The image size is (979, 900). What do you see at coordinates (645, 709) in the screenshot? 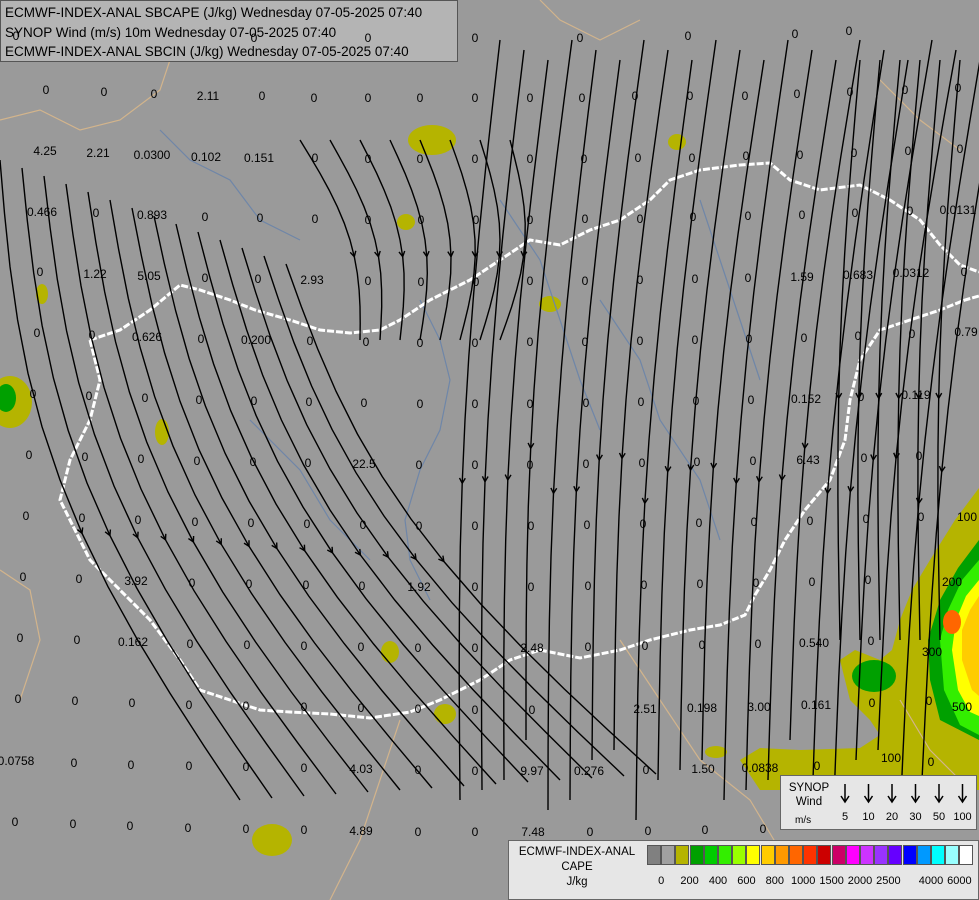
I see `field-value-label: 2.51` at bounding box center [645, 709].